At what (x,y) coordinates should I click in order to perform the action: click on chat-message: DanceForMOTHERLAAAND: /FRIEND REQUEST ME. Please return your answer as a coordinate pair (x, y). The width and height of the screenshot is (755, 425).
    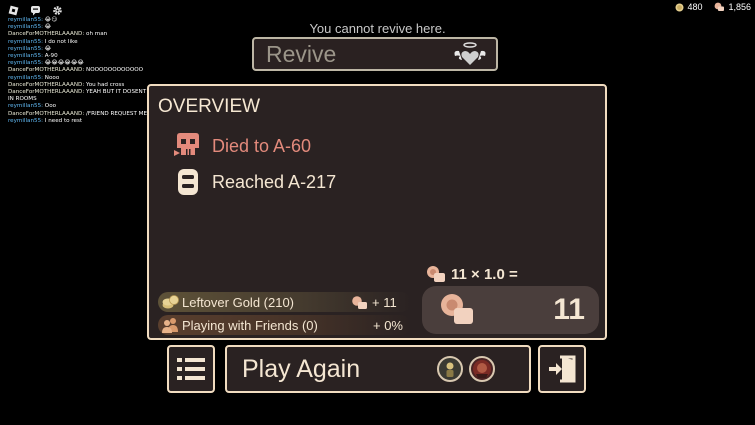
    Looking at the image, I should click on (88, 114).